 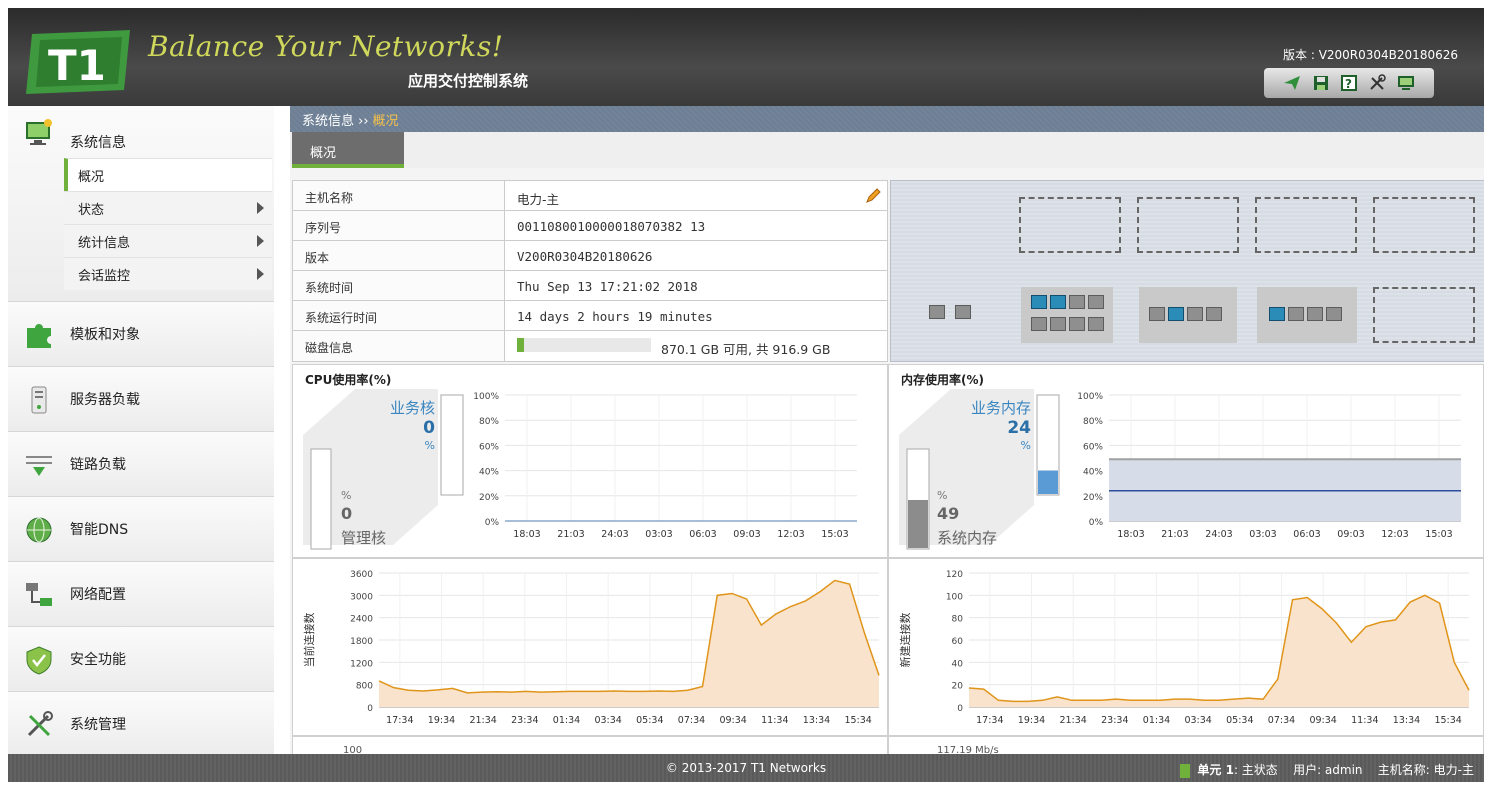 What do you see at coordinates (399, 720) in the screenshot?
I see `x-tick-label: 17:34` at bounding box center [399, 720].